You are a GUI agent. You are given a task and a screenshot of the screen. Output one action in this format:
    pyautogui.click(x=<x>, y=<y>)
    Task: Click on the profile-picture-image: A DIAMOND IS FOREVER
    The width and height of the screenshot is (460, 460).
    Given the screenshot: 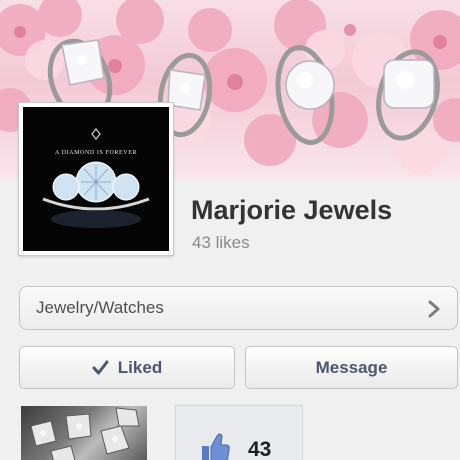 What is the action you would take?
    pyautogui.click(x=96, y=179)
    